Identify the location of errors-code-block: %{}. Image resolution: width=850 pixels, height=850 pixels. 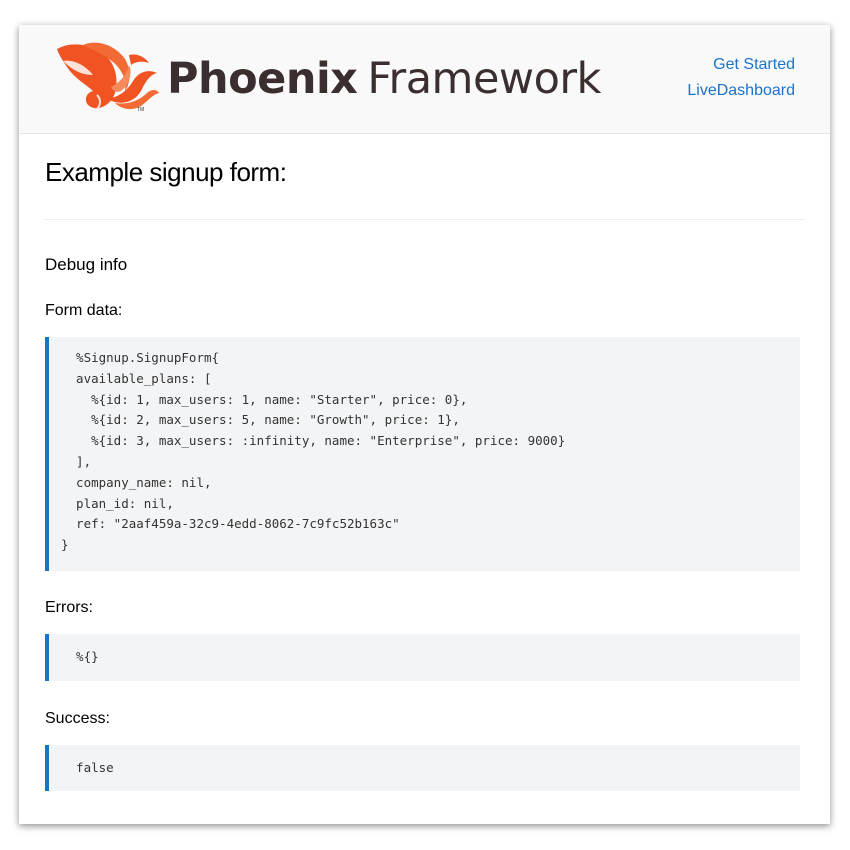
(422, 657).